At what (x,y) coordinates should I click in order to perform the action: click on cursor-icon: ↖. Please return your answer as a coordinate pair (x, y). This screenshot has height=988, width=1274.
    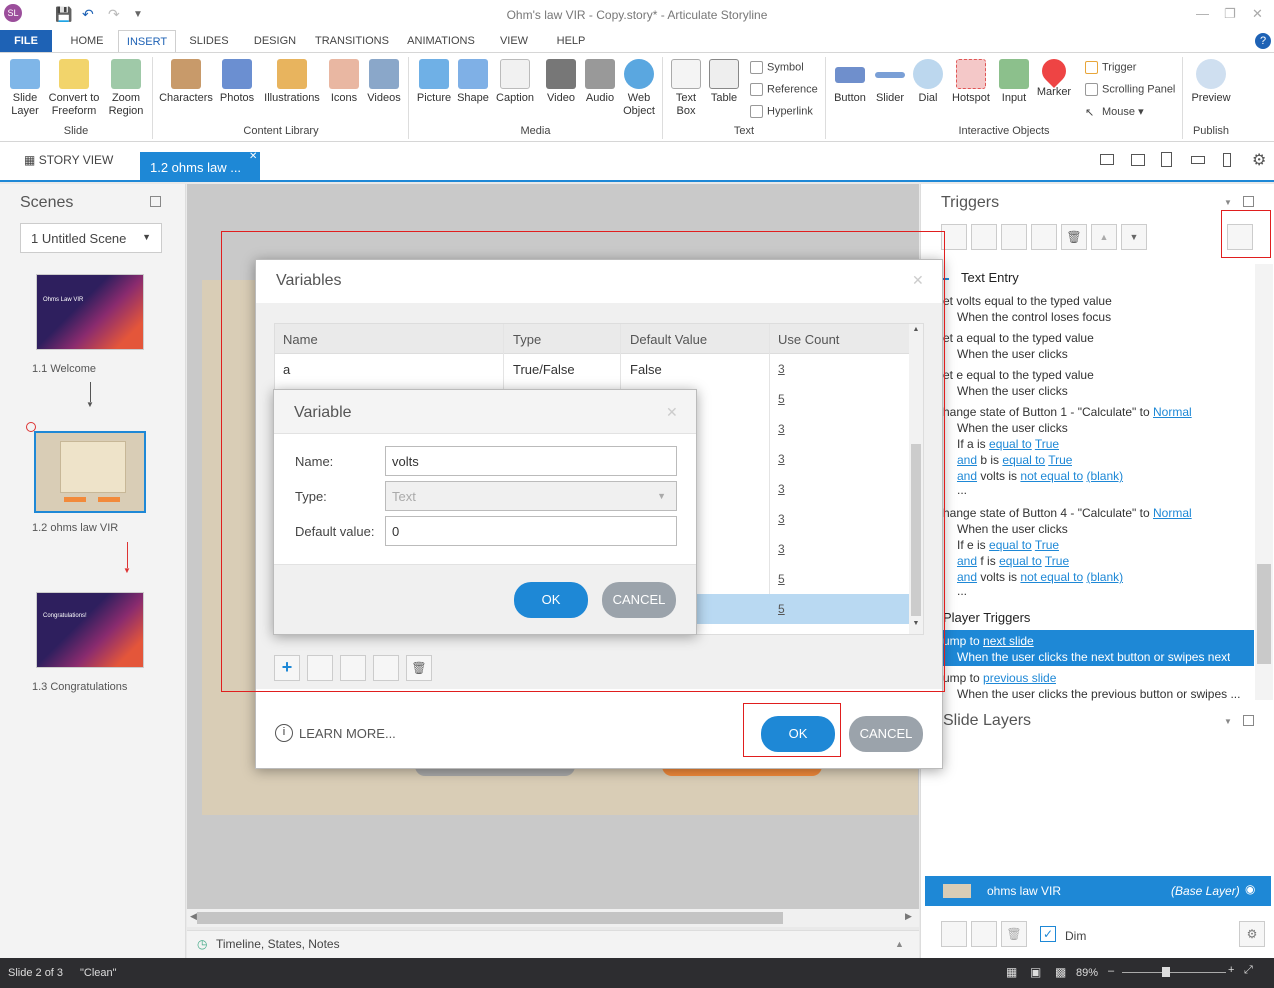
    Looking at the image, I should click on (1090, 112).